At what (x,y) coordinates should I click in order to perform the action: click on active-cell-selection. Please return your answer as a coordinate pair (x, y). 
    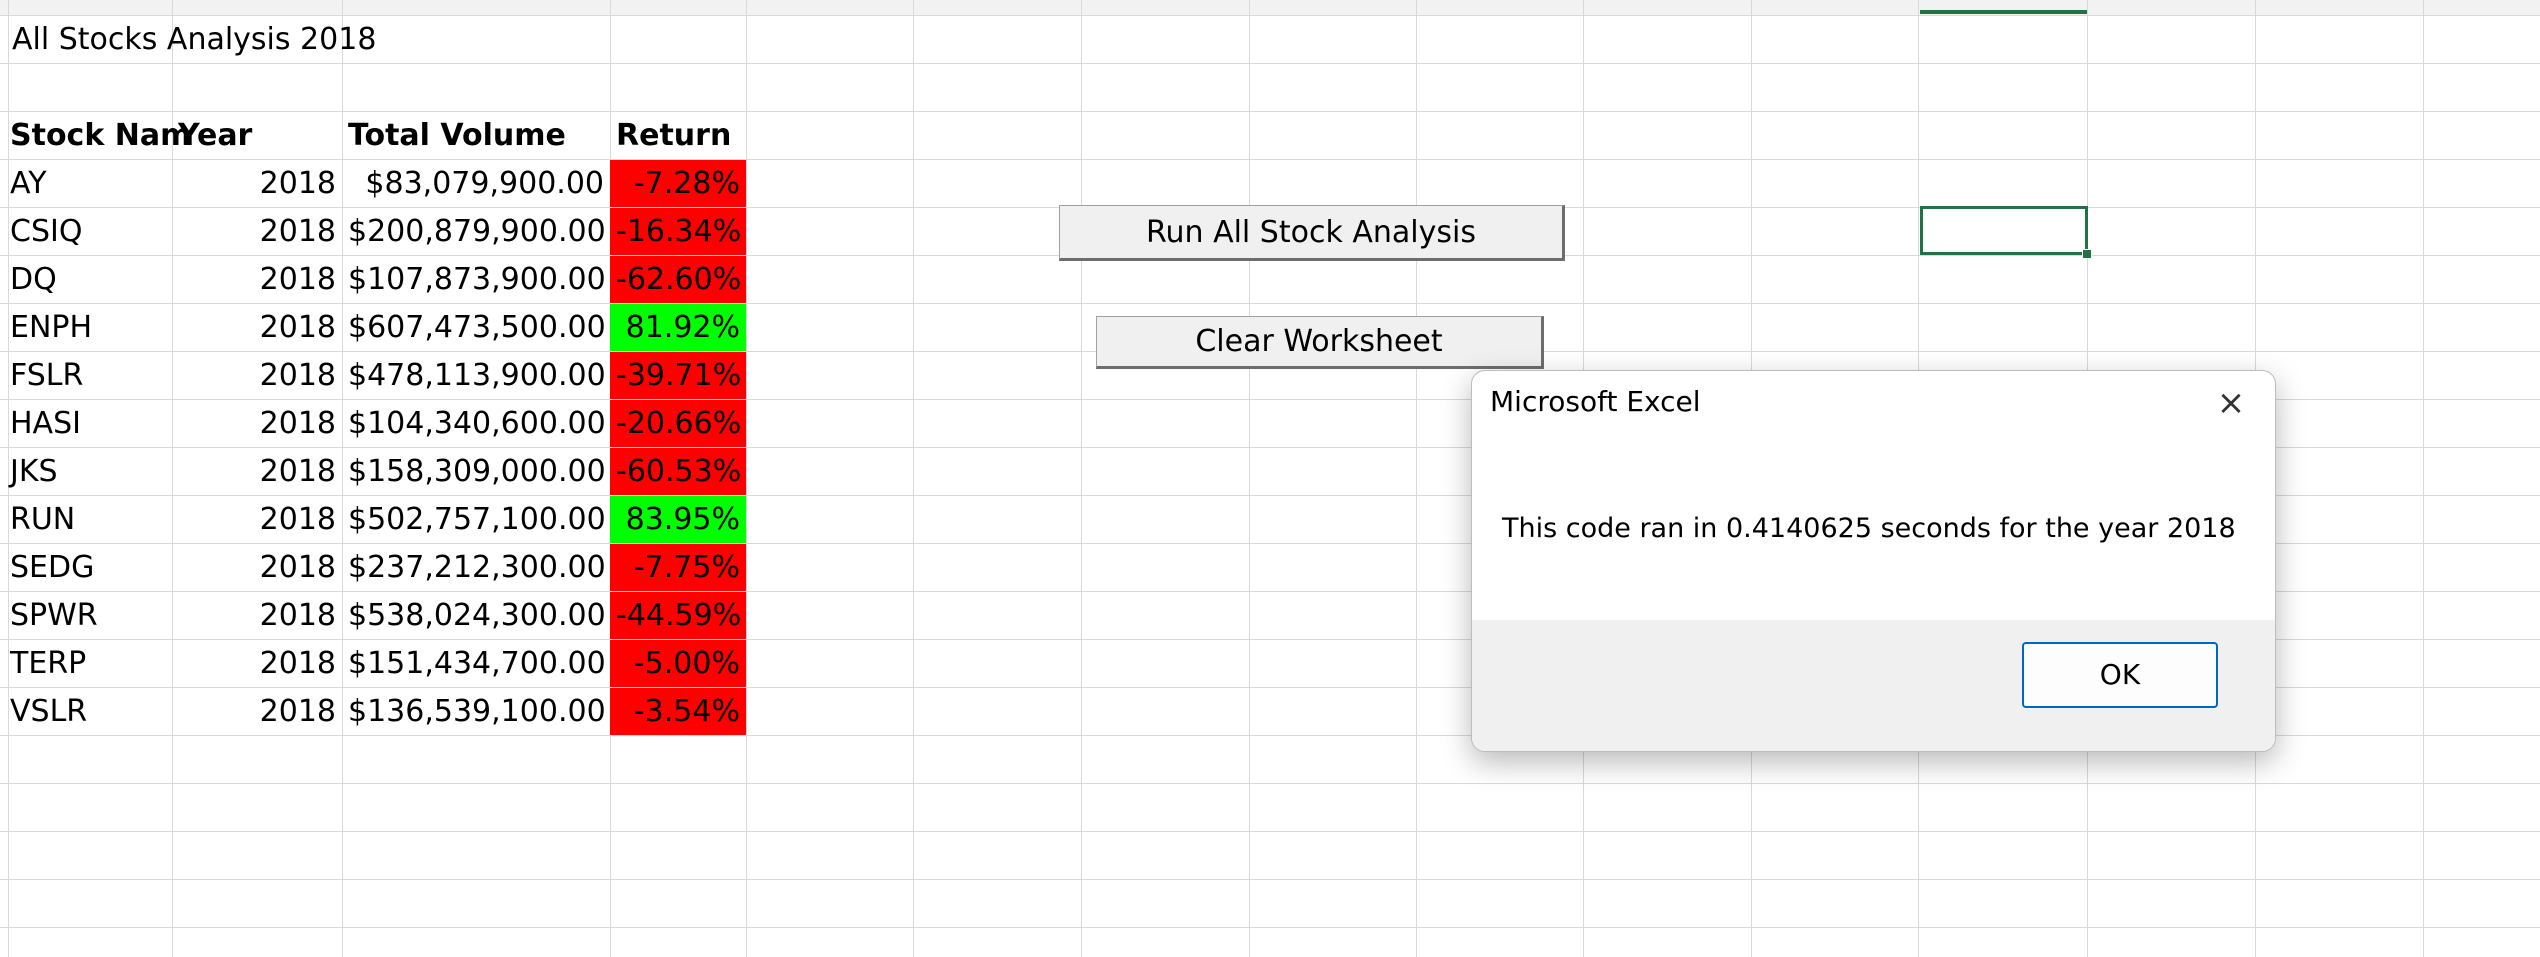
    Looking at the image, I should click on (2004, 230).